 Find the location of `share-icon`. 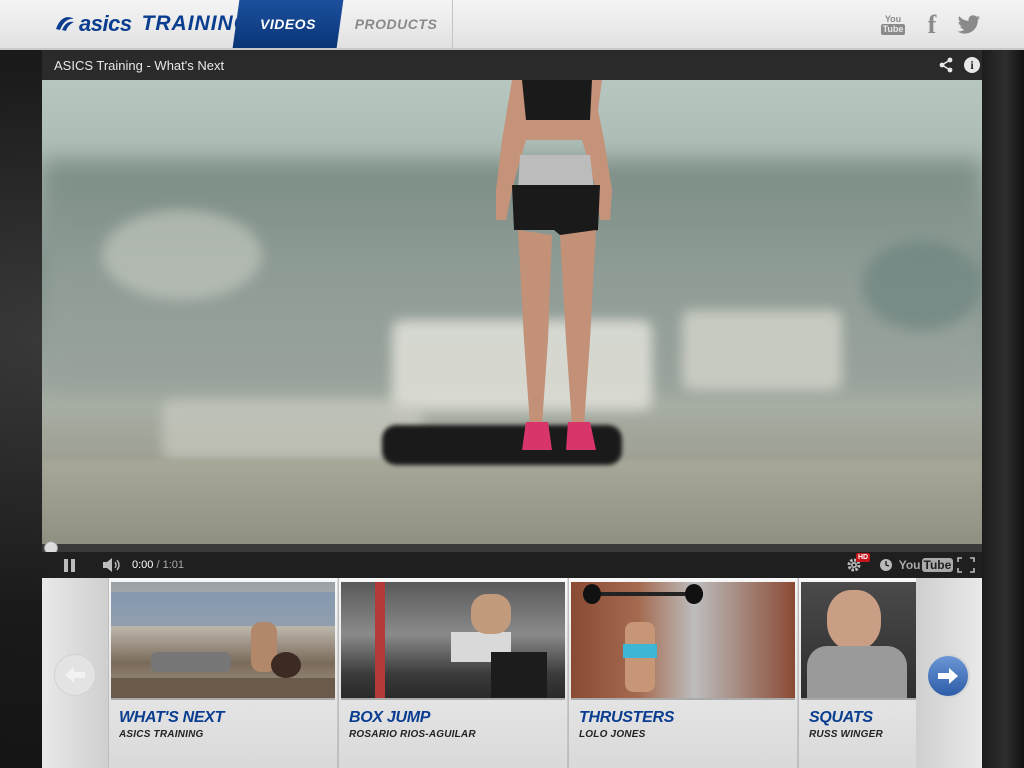

share-icon is located at coordinates (946, 65).